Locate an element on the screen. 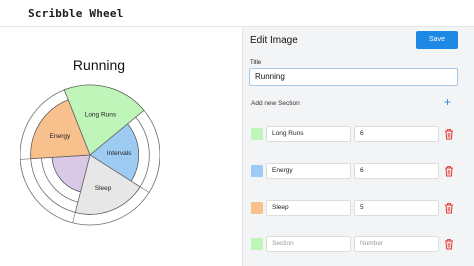  wheel-slice-label: Intervals is located at coordinates (119, 153).